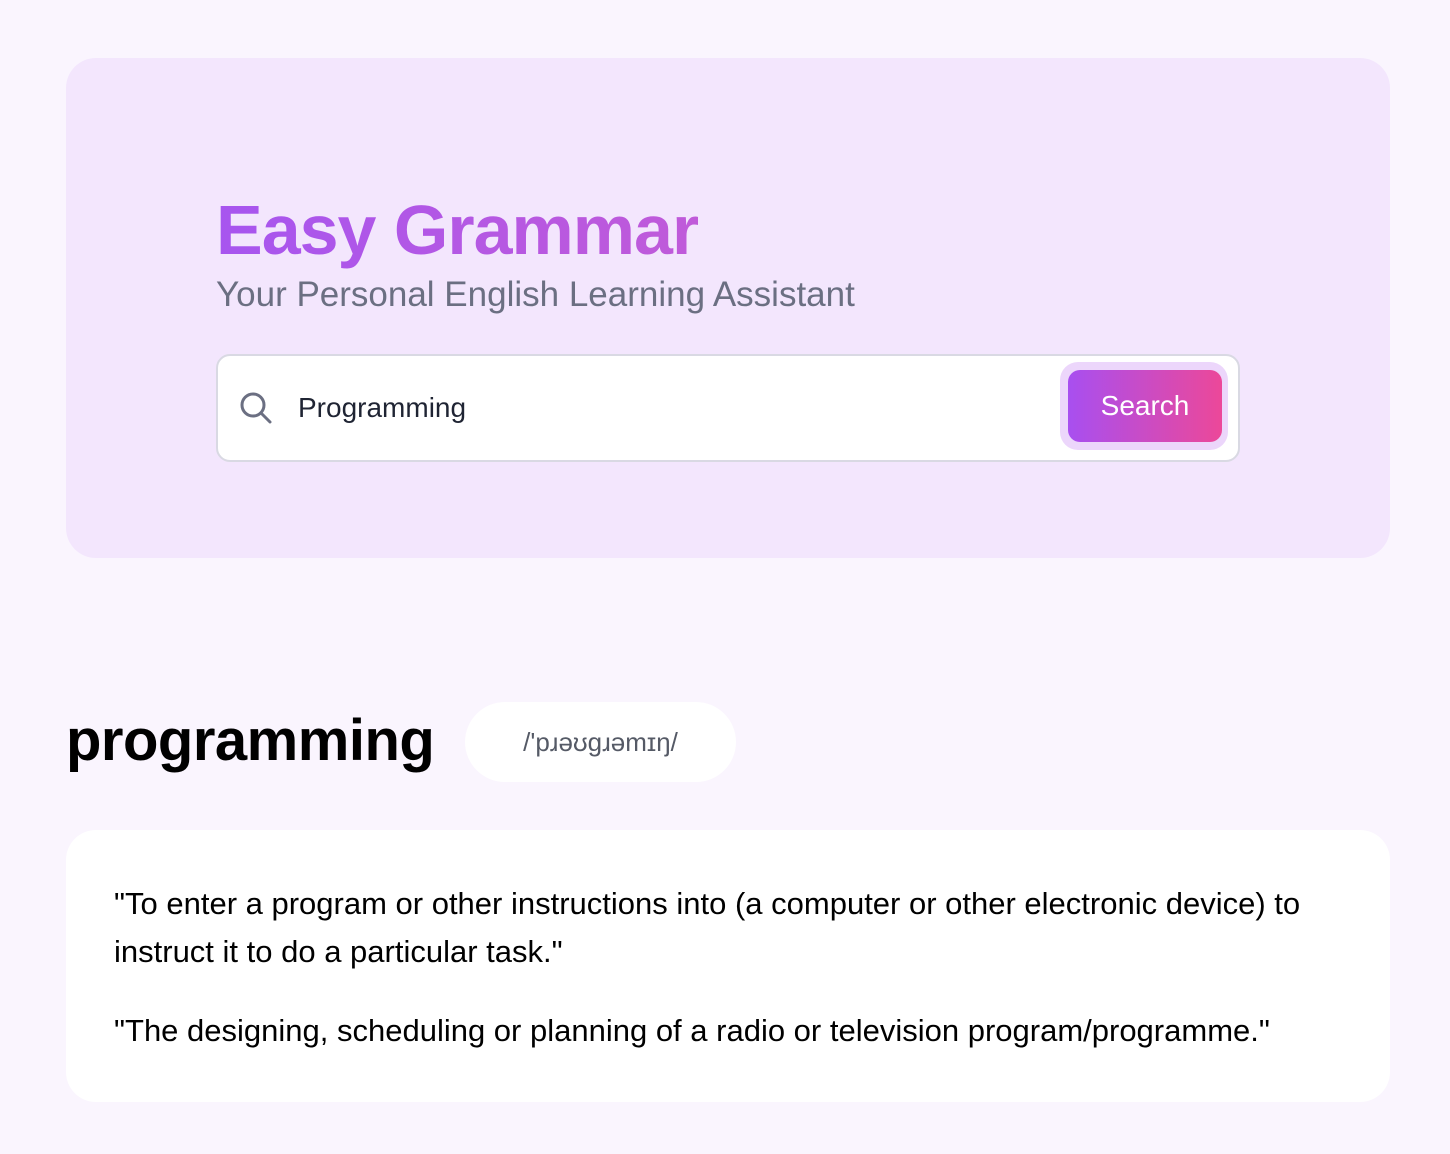 The image size is (1450, 1154). What do you see at coordinates (250, 740) in the screenshot?
I see `word-title: programming` at bounding box center [250, 740].